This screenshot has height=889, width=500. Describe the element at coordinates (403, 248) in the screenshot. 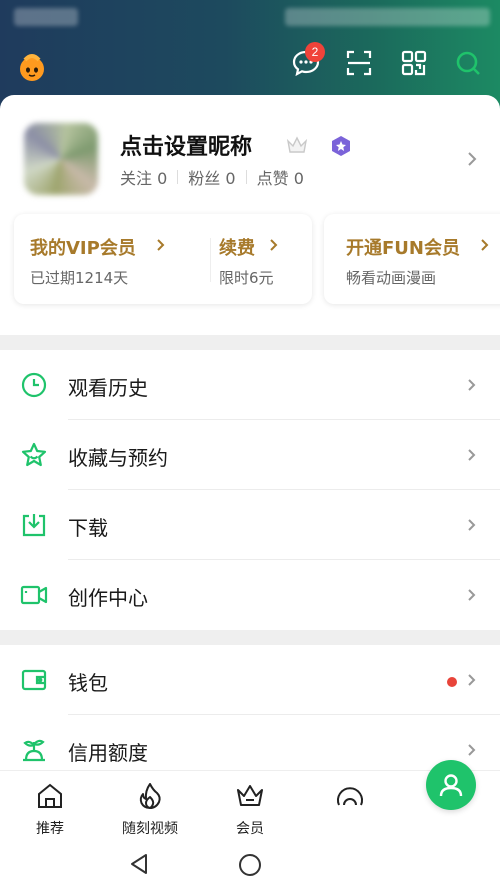

I see `fun-title: 开通FUN会员` at that location.